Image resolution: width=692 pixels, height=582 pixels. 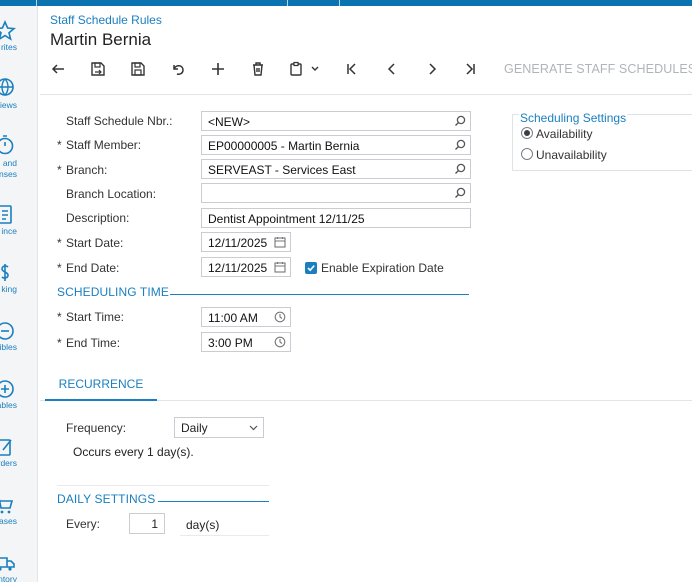 What do you see at coordinates (304, 69) in the screenshot?
I see `copy-paste-button` at bounding box center [304, 69].